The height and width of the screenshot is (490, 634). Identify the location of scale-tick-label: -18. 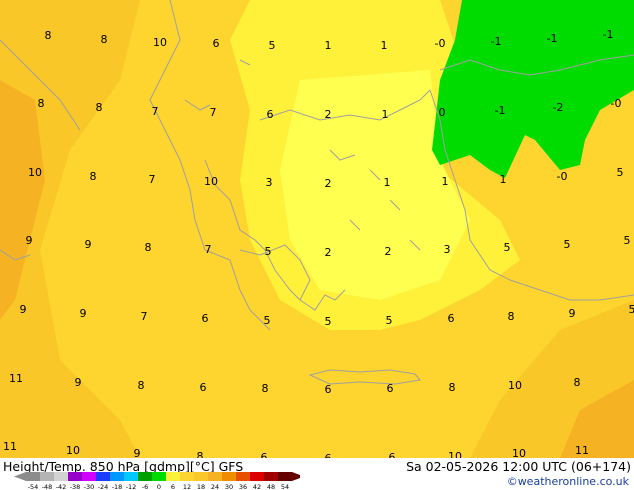
(117, 486).